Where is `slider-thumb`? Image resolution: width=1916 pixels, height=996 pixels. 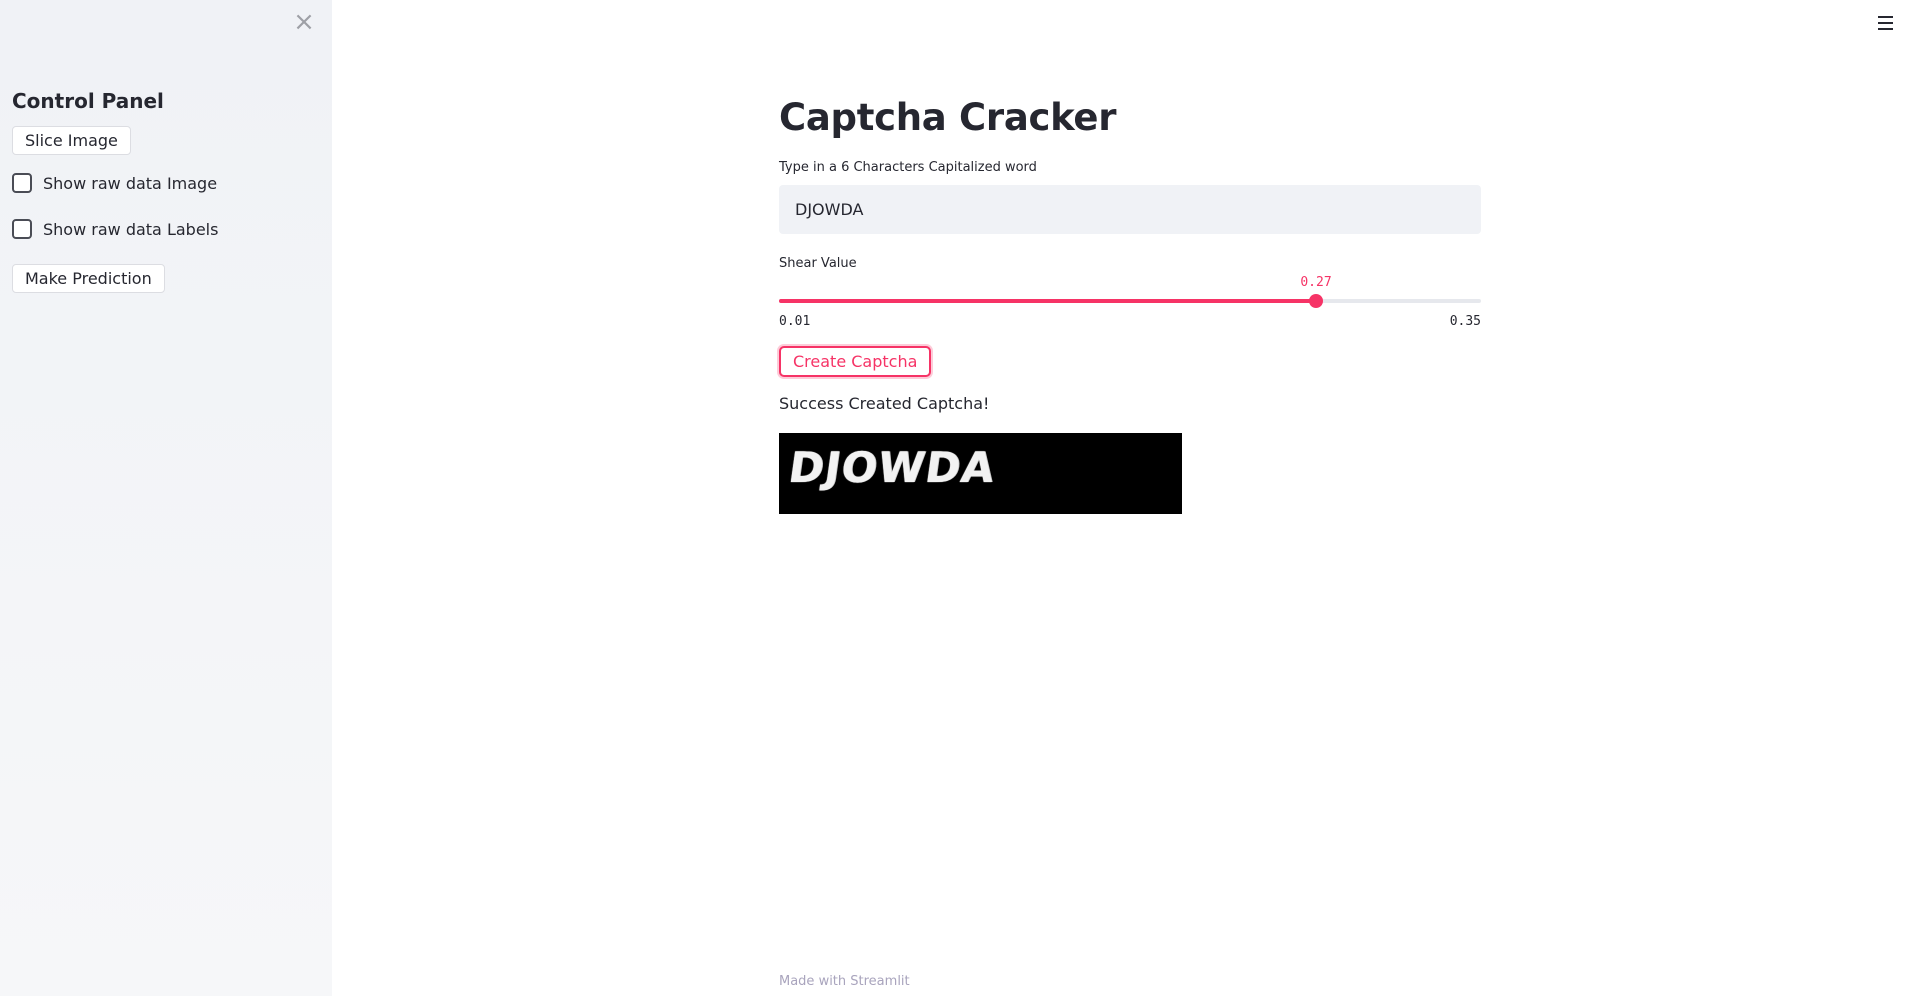
slider-thumb is located at coordinates (1316, 301).